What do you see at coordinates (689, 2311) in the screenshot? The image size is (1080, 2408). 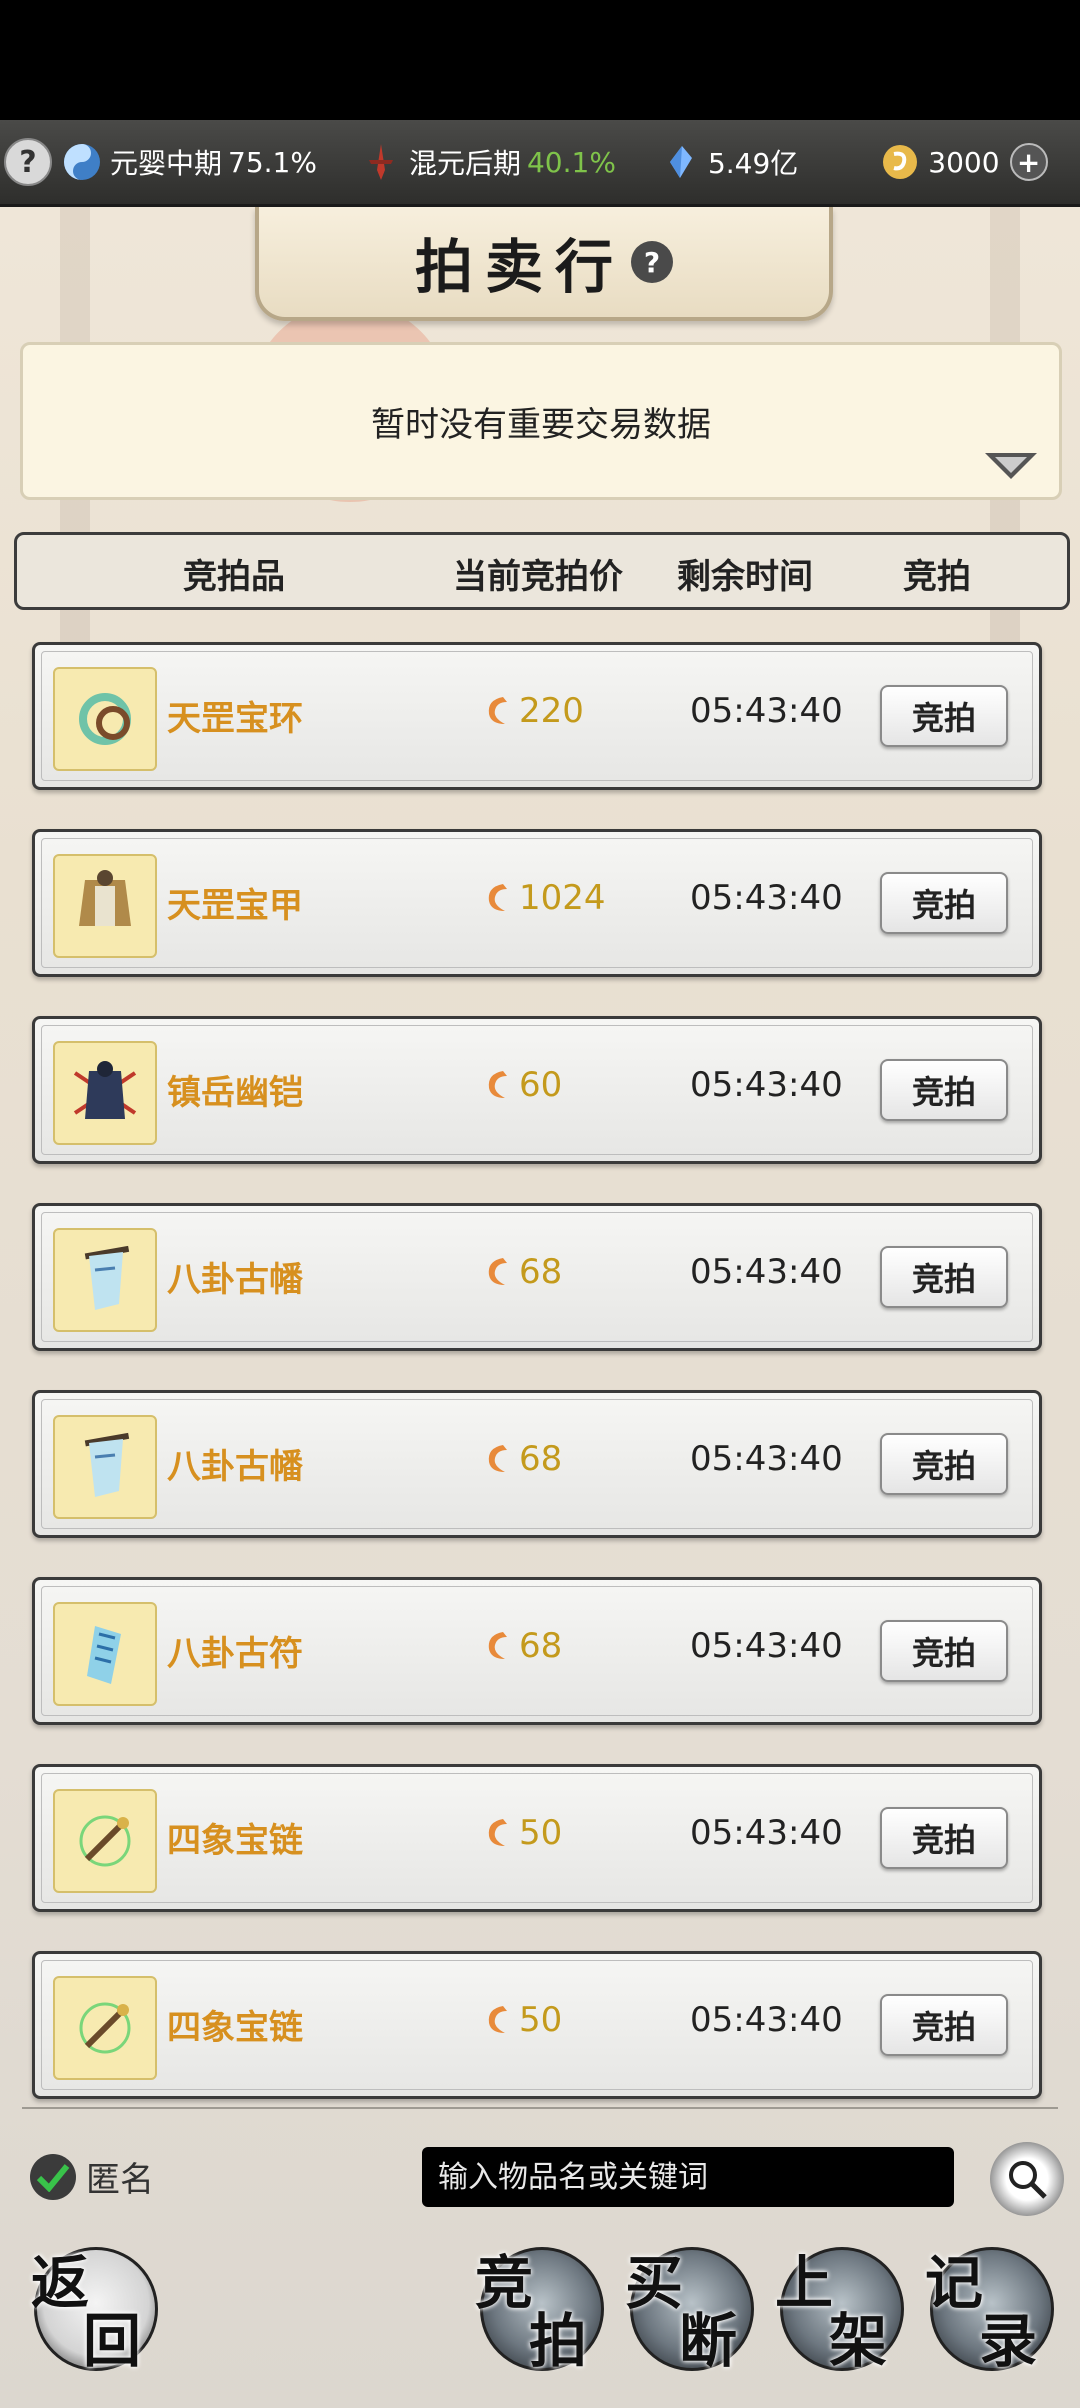 I see `buyout-tab-button: 买 断` at bounding box center [689, 2311].